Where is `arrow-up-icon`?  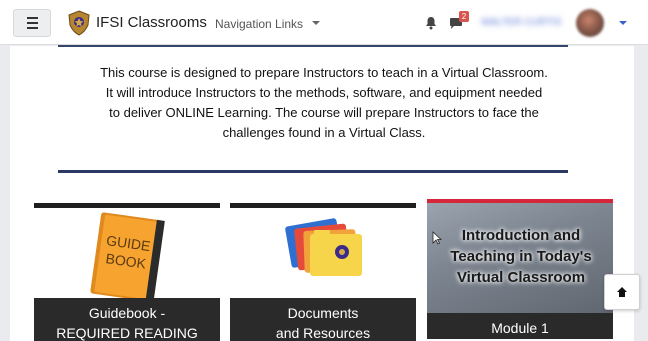
arrow-up-icon is located at coordinates (622, 292).